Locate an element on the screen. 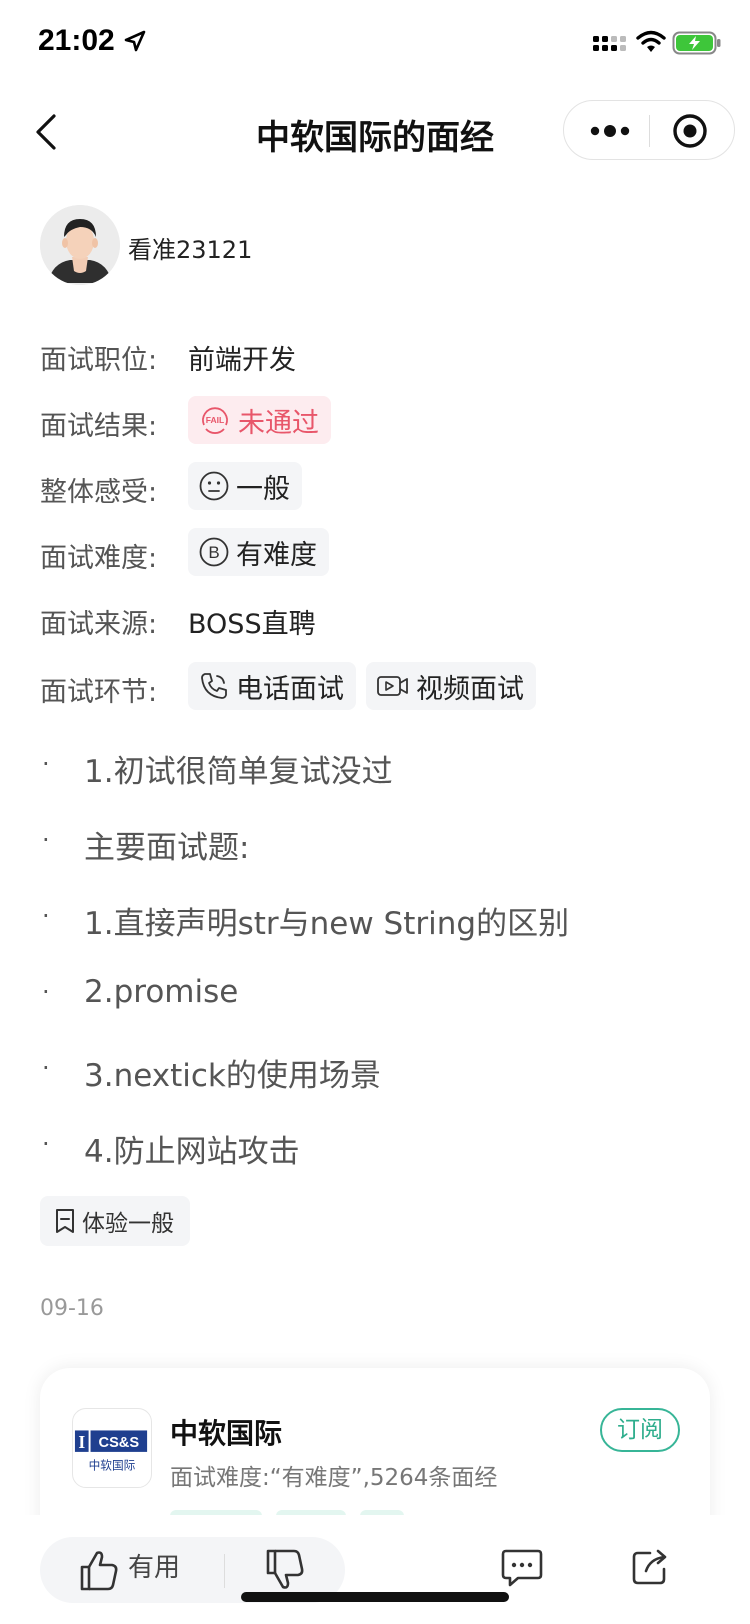 The height and width of the screenshot is (1624, 750). fail-stamp-icon: FAIL is located at coordinates (215, 420).